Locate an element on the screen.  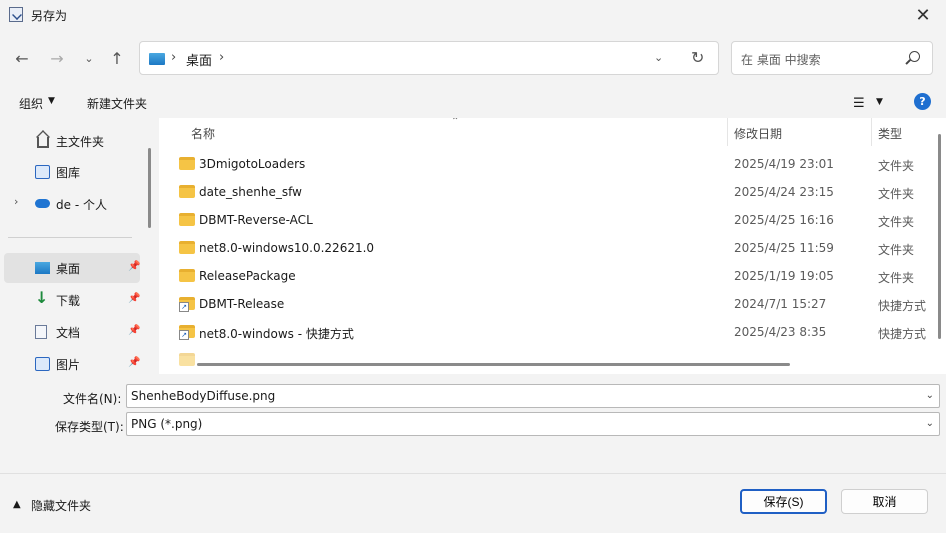
close-icon: ✕ is located at coordinates (923, 15).